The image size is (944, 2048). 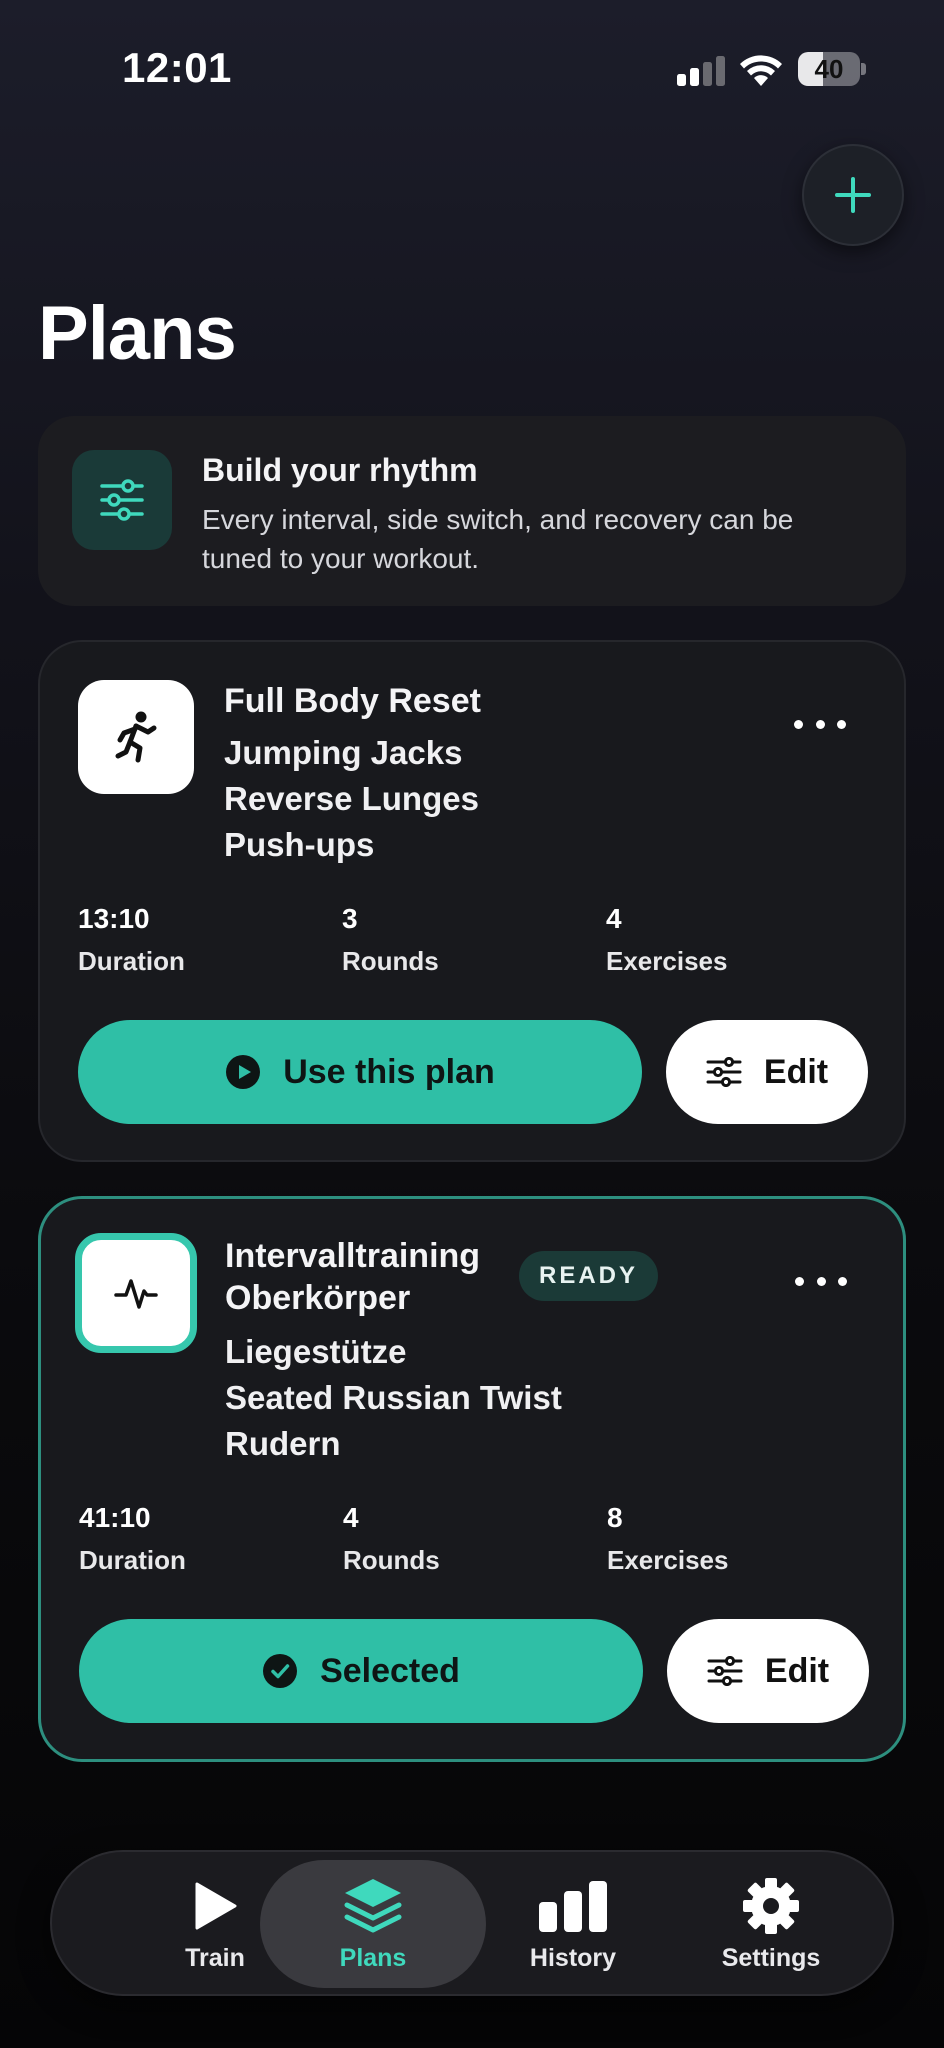 I want to click on gear-icon, so click(x=771, y=1906).